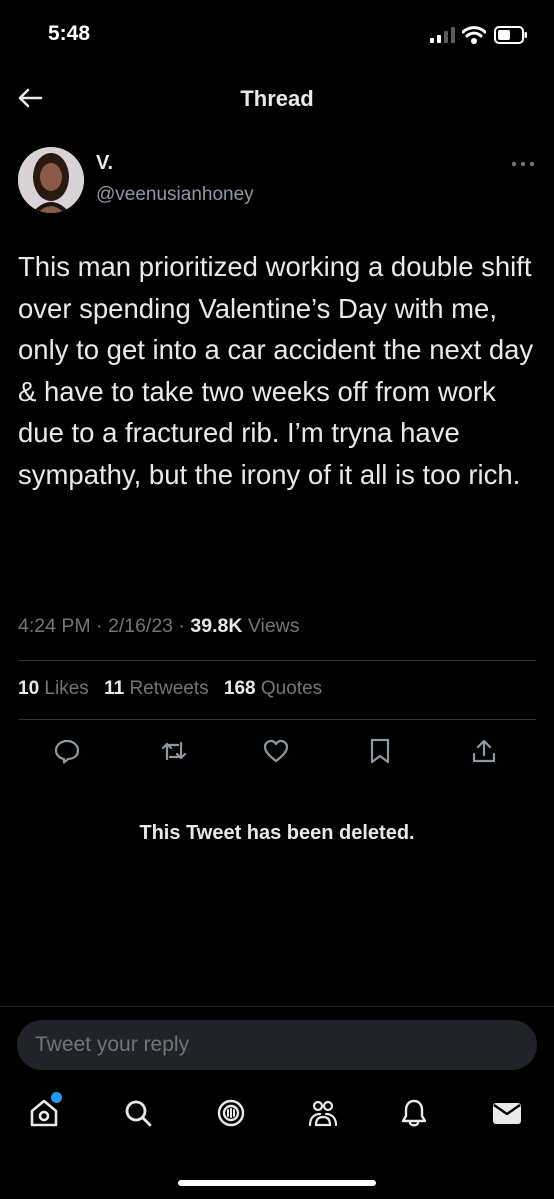  What do you see at coordinates (380, 751) in the screenshot?
I see `bookmark-icon` at bounding box center [380, 751].